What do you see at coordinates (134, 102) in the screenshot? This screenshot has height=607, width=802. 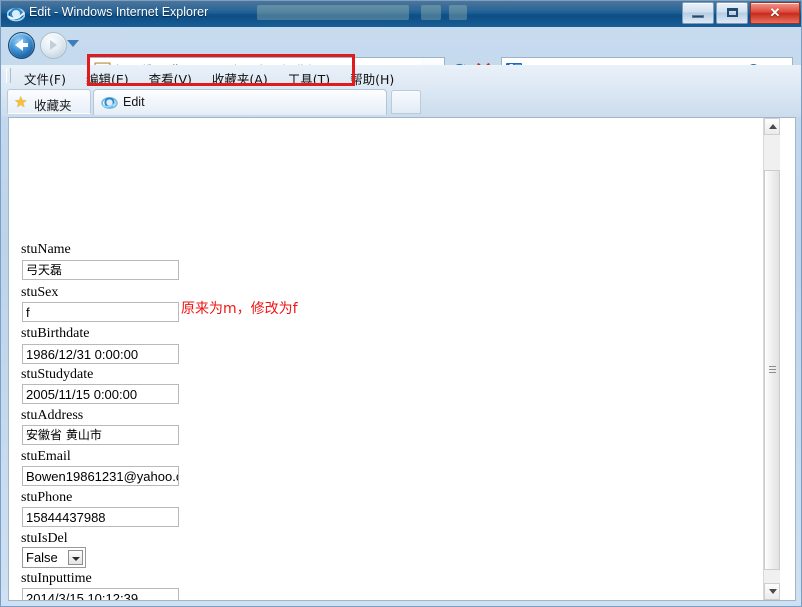 I see `tab-label: Edit` at bounding box center [134, 102].